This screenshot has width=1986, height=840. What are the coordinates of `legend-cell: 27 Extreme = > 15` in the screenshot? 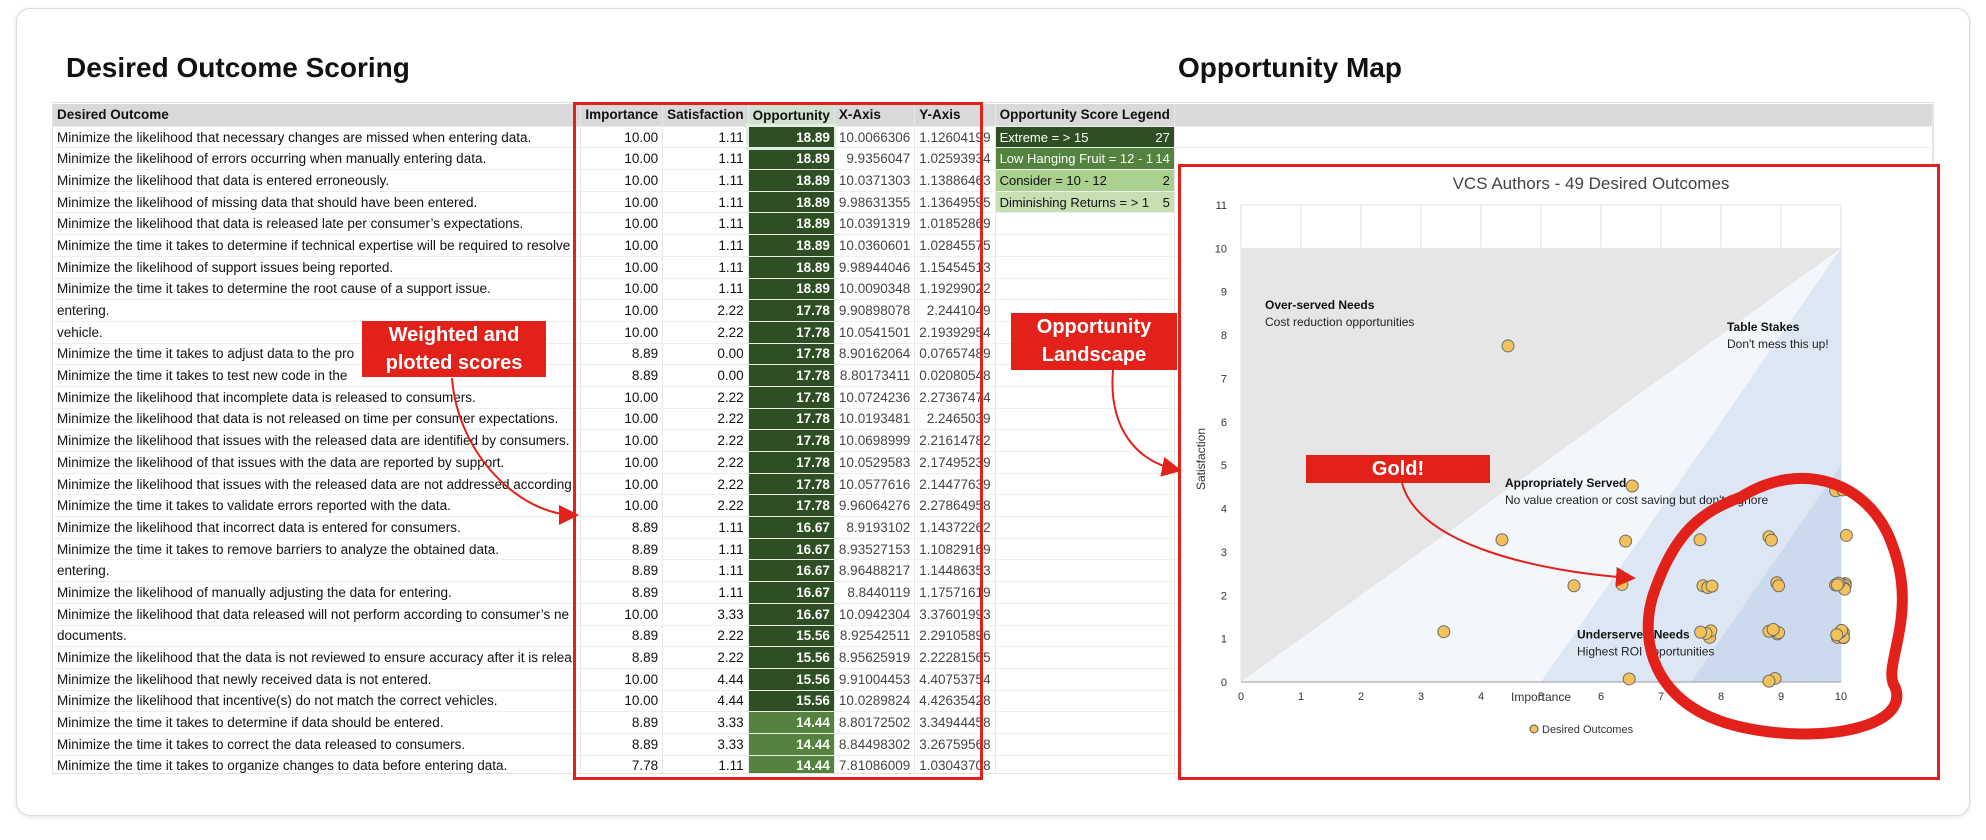 It's located at (1085, 137).